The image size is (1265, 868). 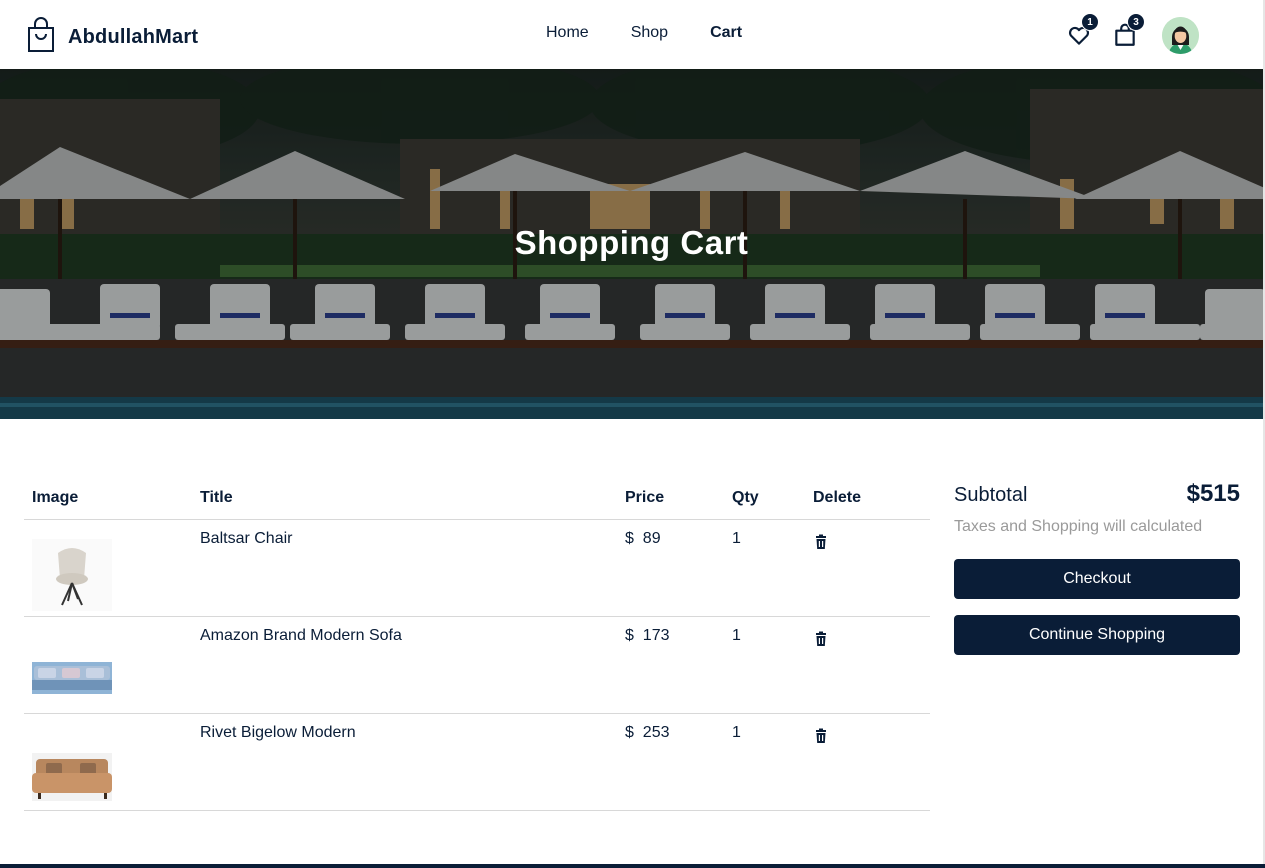 What do you see at coordinates (477, 568) in the screenshot?
I see `table-row: Baltsar Chair $ 89 1` at bounding box center [477, 568].